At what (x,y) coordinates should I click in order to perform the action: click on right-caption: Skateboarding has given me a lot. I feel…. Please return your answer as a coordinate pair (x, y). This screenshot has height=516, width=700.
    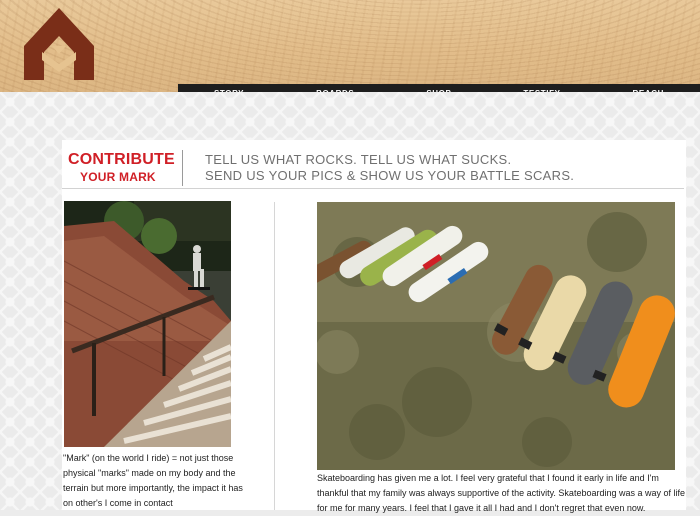
    Looking at the image, I should click on (501, 493).